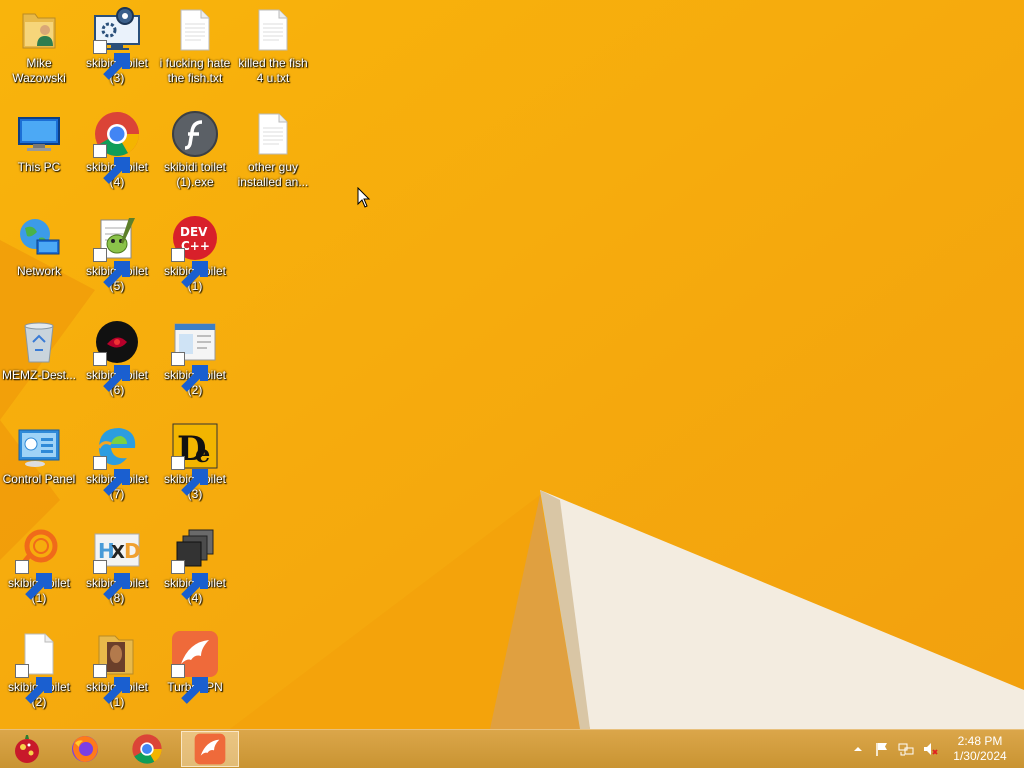 The image size is (1024, 768). What do you see at coordinates (195, 70) in the screenshot?
I see `icon-label: i fucking hate the fish.txt` at bounding box center [195, 70].